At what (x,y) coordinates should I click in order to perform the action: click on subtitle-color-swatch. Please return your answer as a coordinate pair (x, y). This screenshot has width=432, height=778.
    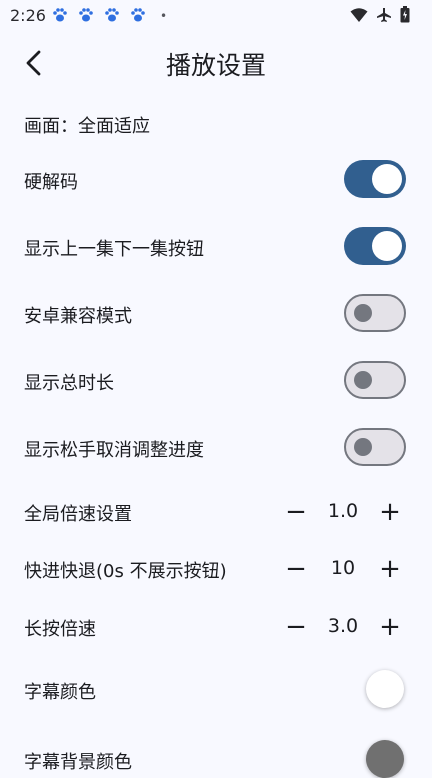
    Looking at the image, I should click on (385, 689).